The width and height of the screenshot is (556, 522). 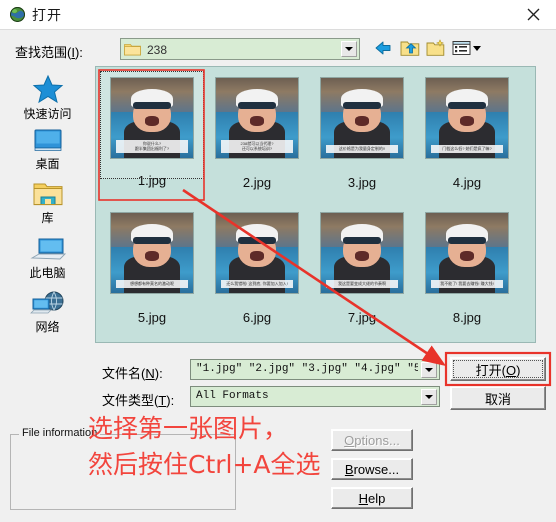 What do you see at coordinates (383, 49) in the screenshot?
I see `back-icon` at bounding box center [383, 49].